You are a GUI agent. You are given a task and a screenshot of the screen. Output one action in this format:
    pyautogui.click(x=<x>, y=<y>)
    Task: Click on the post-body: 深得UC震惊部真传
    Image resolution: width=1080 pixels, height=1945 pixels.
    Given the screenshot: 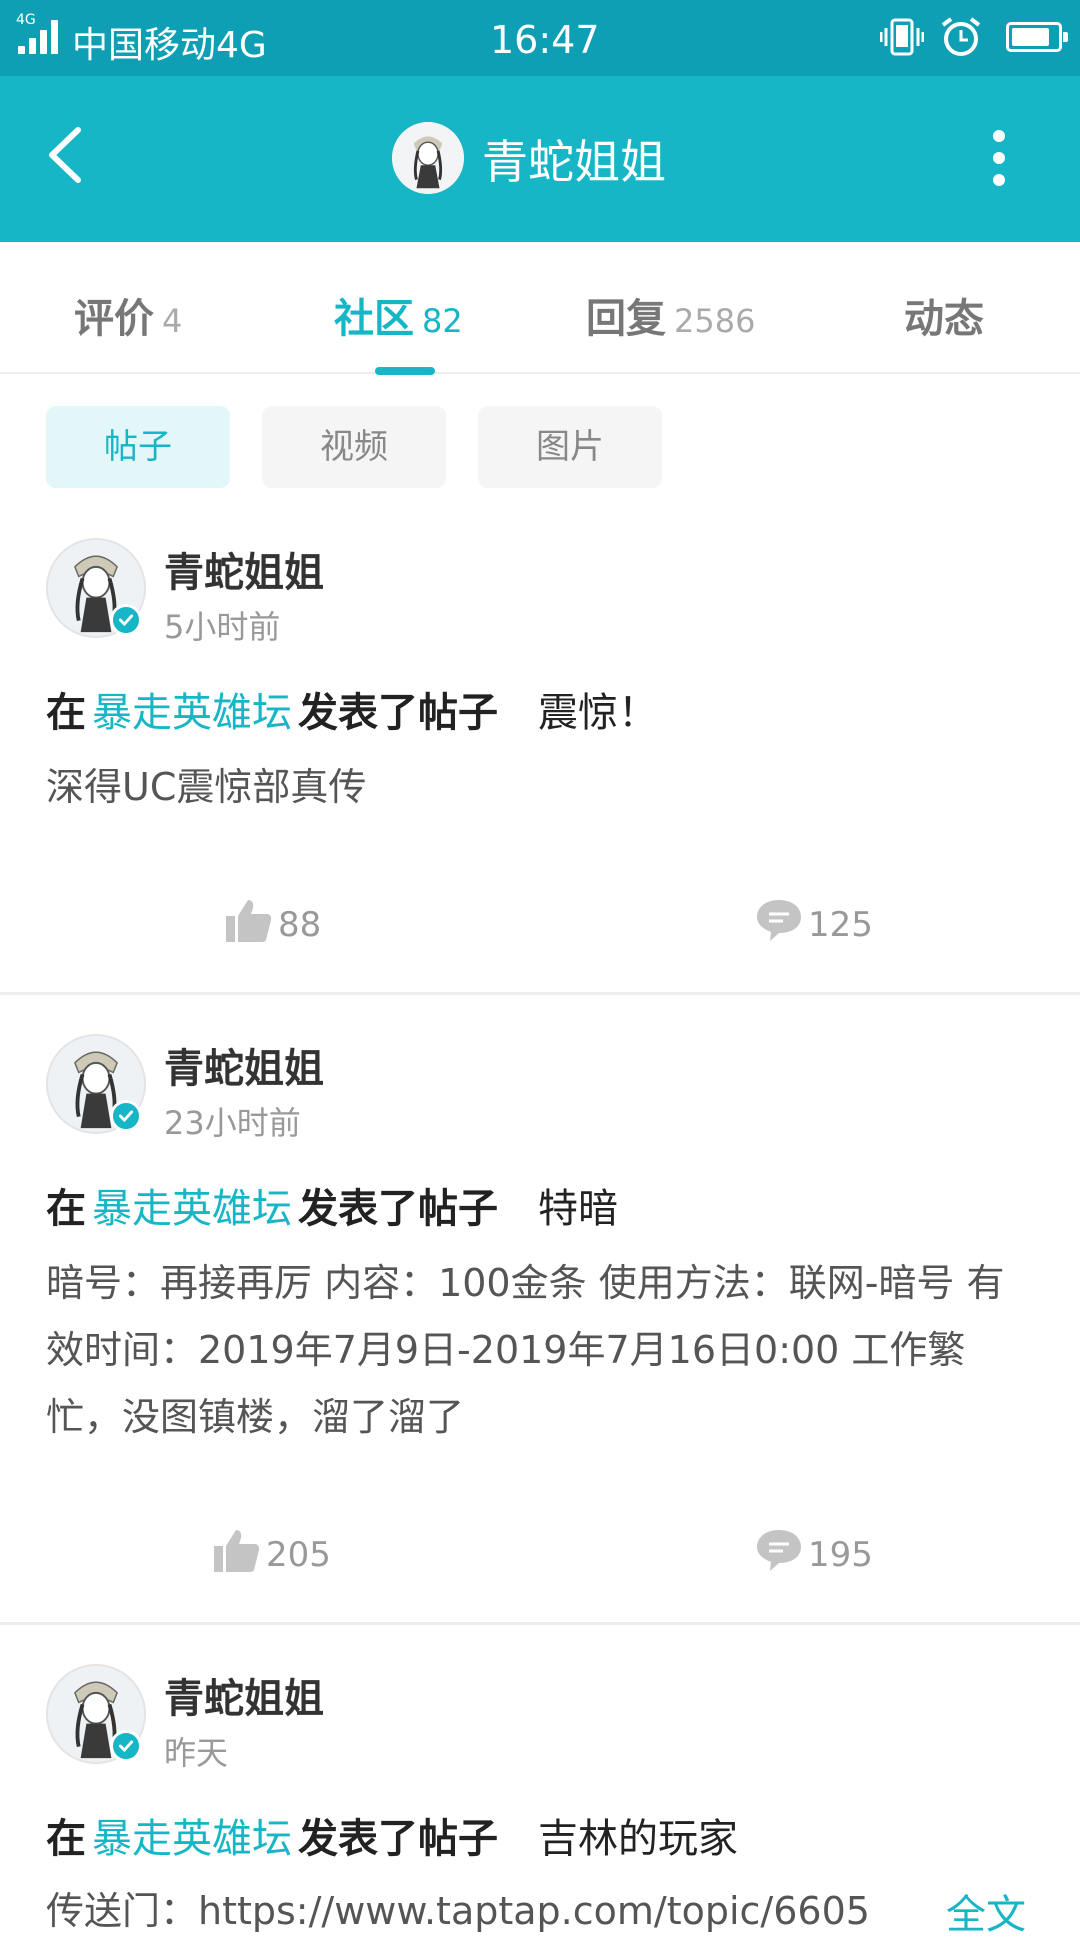 What is the action you would take?
    pyautogui.click(x=206, y=787)
    